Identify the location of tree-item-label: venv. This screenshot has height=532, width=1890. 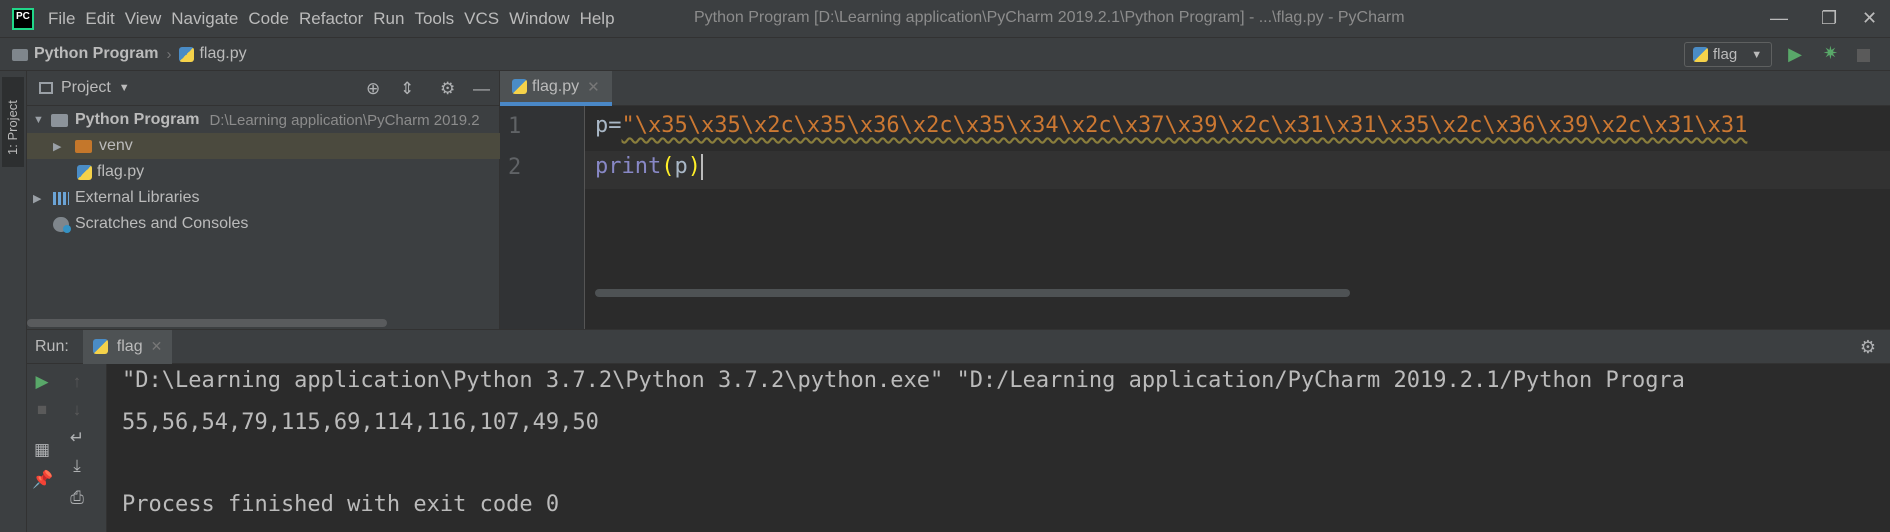
(116, 145).